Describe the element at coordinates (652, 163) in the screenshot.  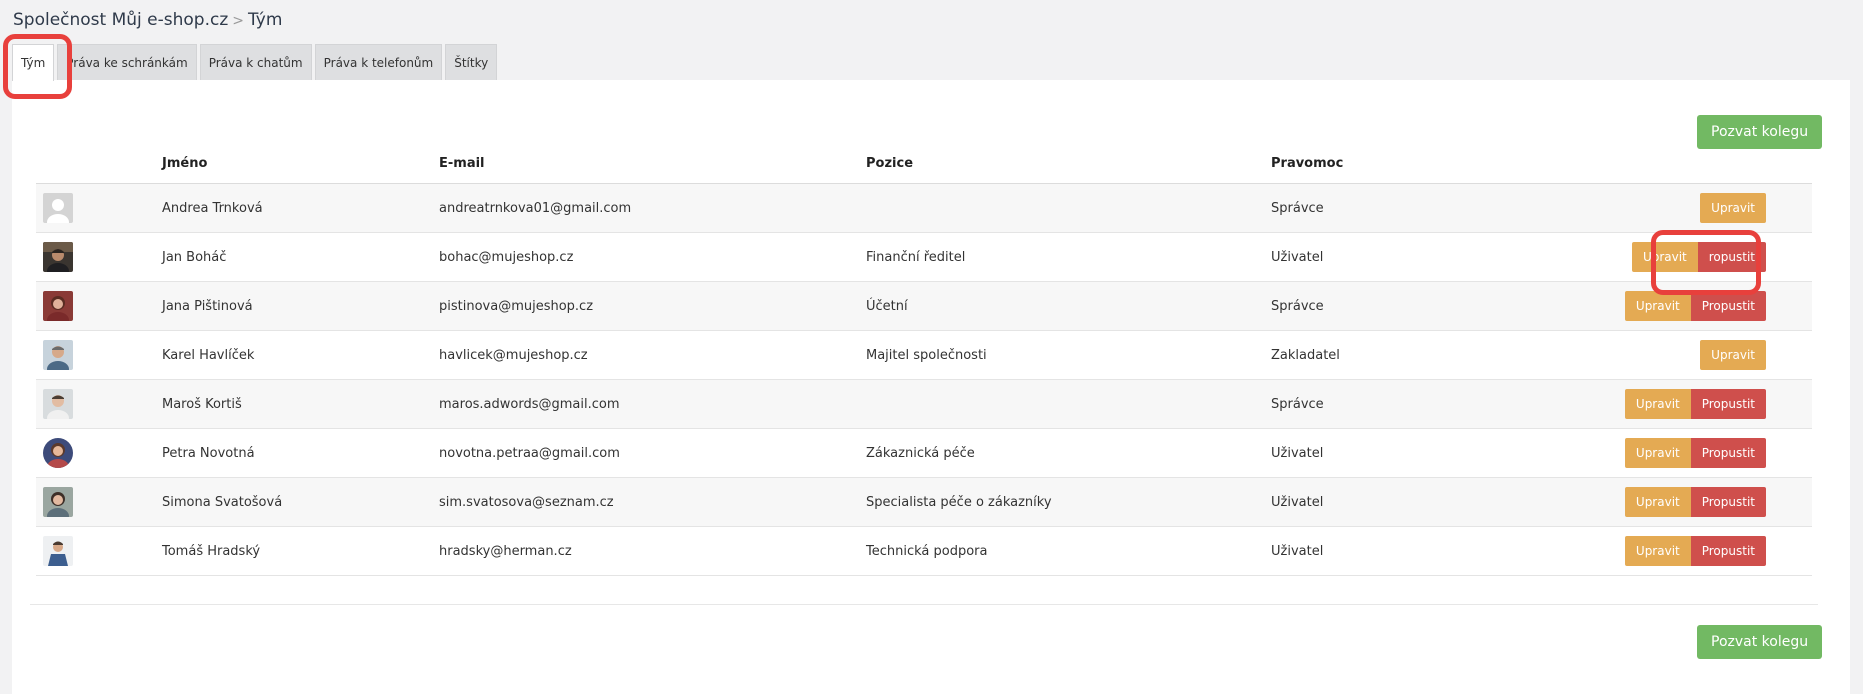
I see `email-column-header: E-mail` at that location.